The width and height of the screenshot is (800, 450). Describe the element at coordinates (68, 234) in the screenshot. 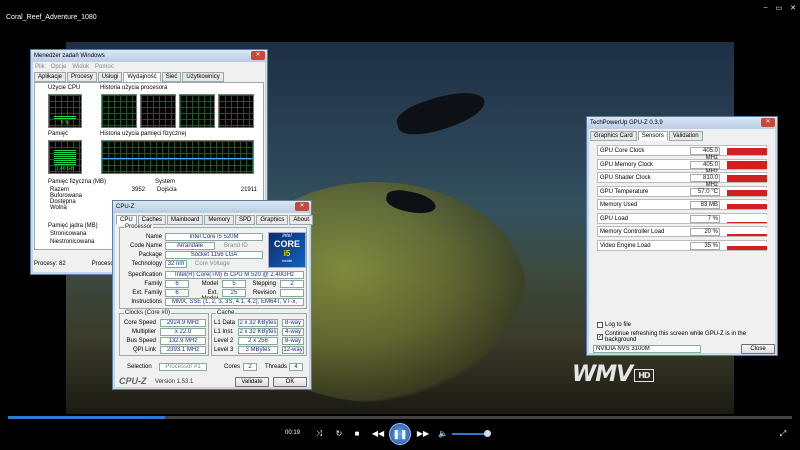

I see `kernel-row: Stronicowana` at that location.